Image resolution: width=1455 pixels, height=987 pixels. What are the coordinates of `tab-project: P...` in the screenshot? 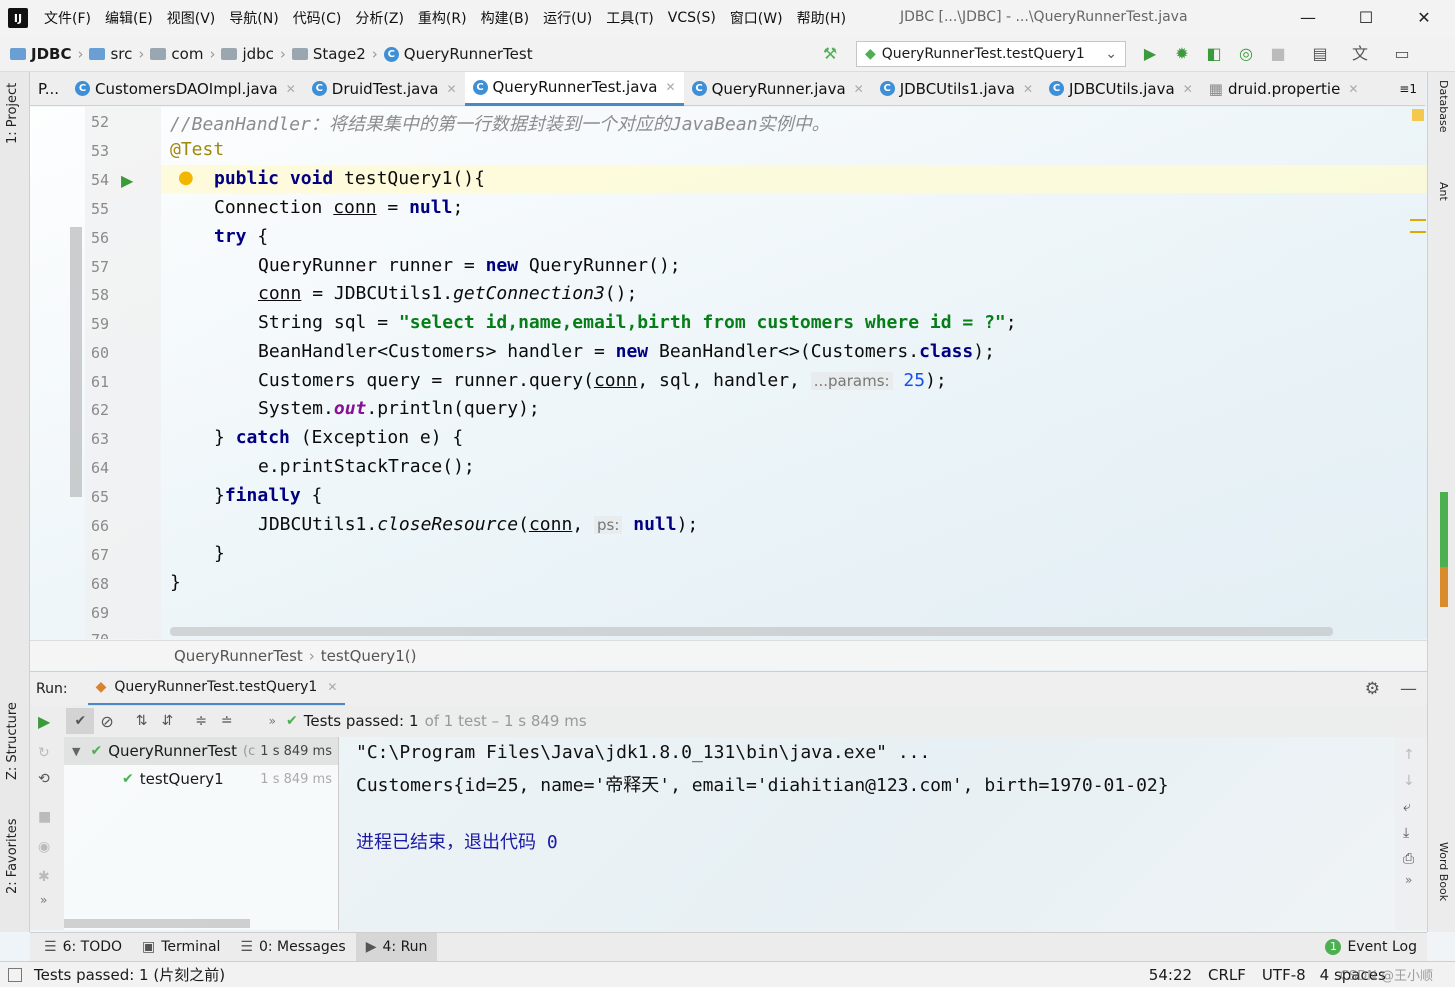 It's located at (48, 89).